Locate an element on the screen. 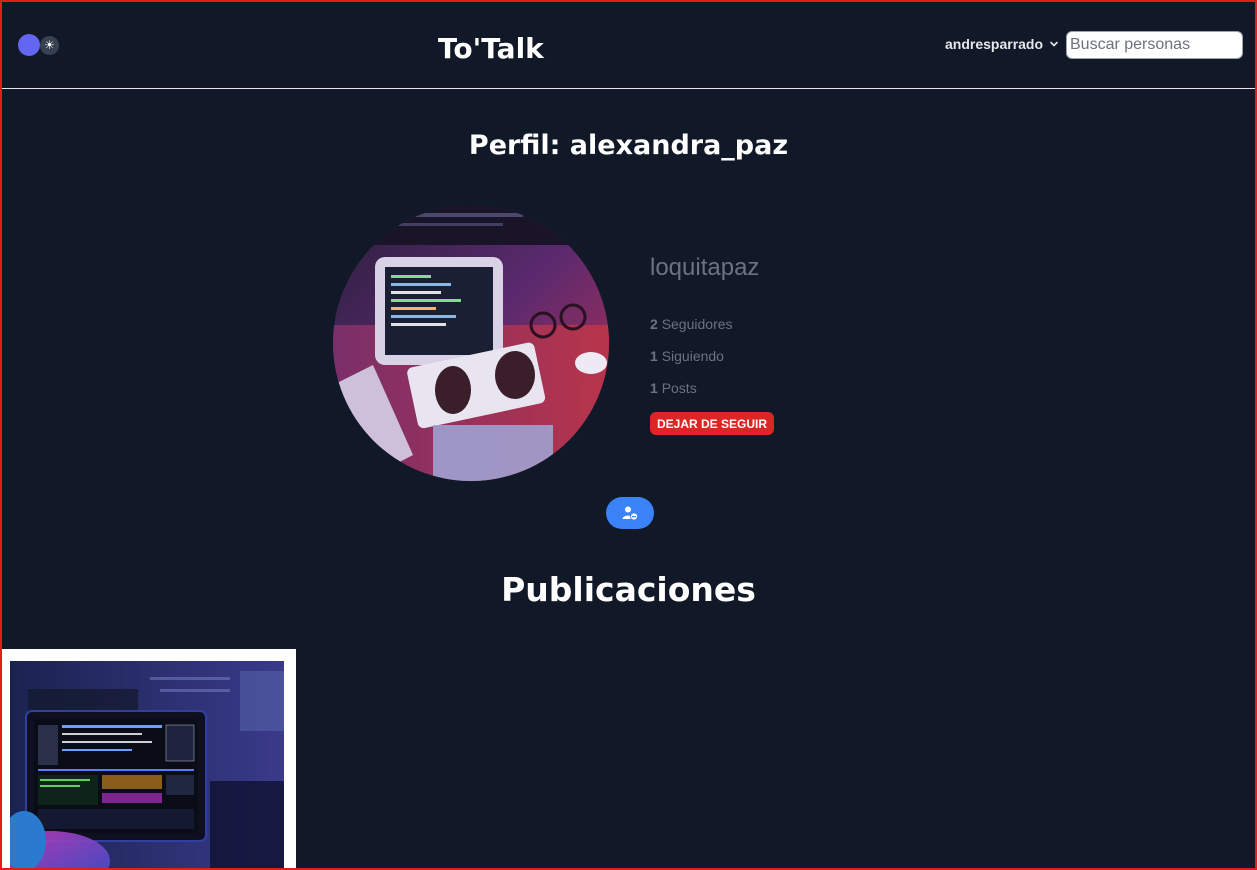 The height and width of the screenshot is (870, 1257). theme-toggle: ☀ is located at coordinates (40, 45).